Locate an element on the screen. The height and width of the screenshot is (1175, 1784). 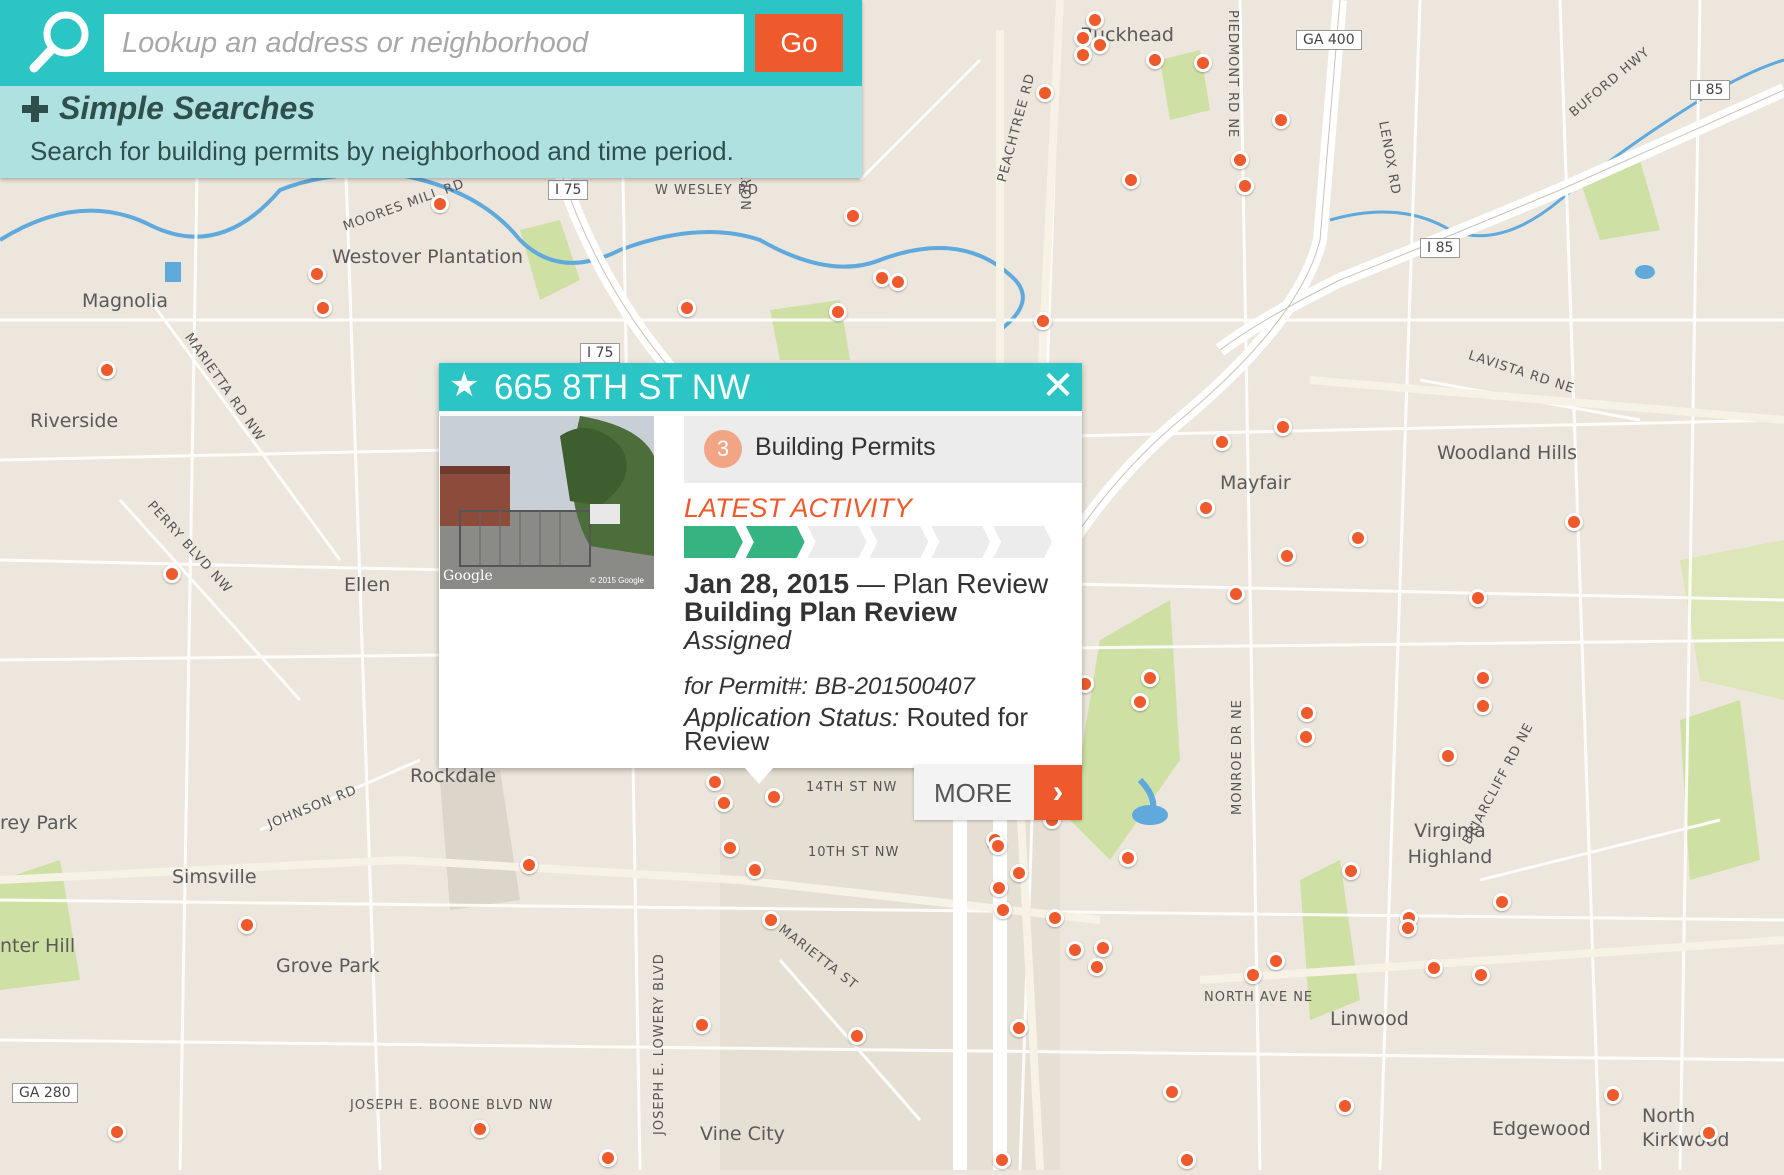
simple-searches-title: Simple Searches is located at coordinates (187, 108).